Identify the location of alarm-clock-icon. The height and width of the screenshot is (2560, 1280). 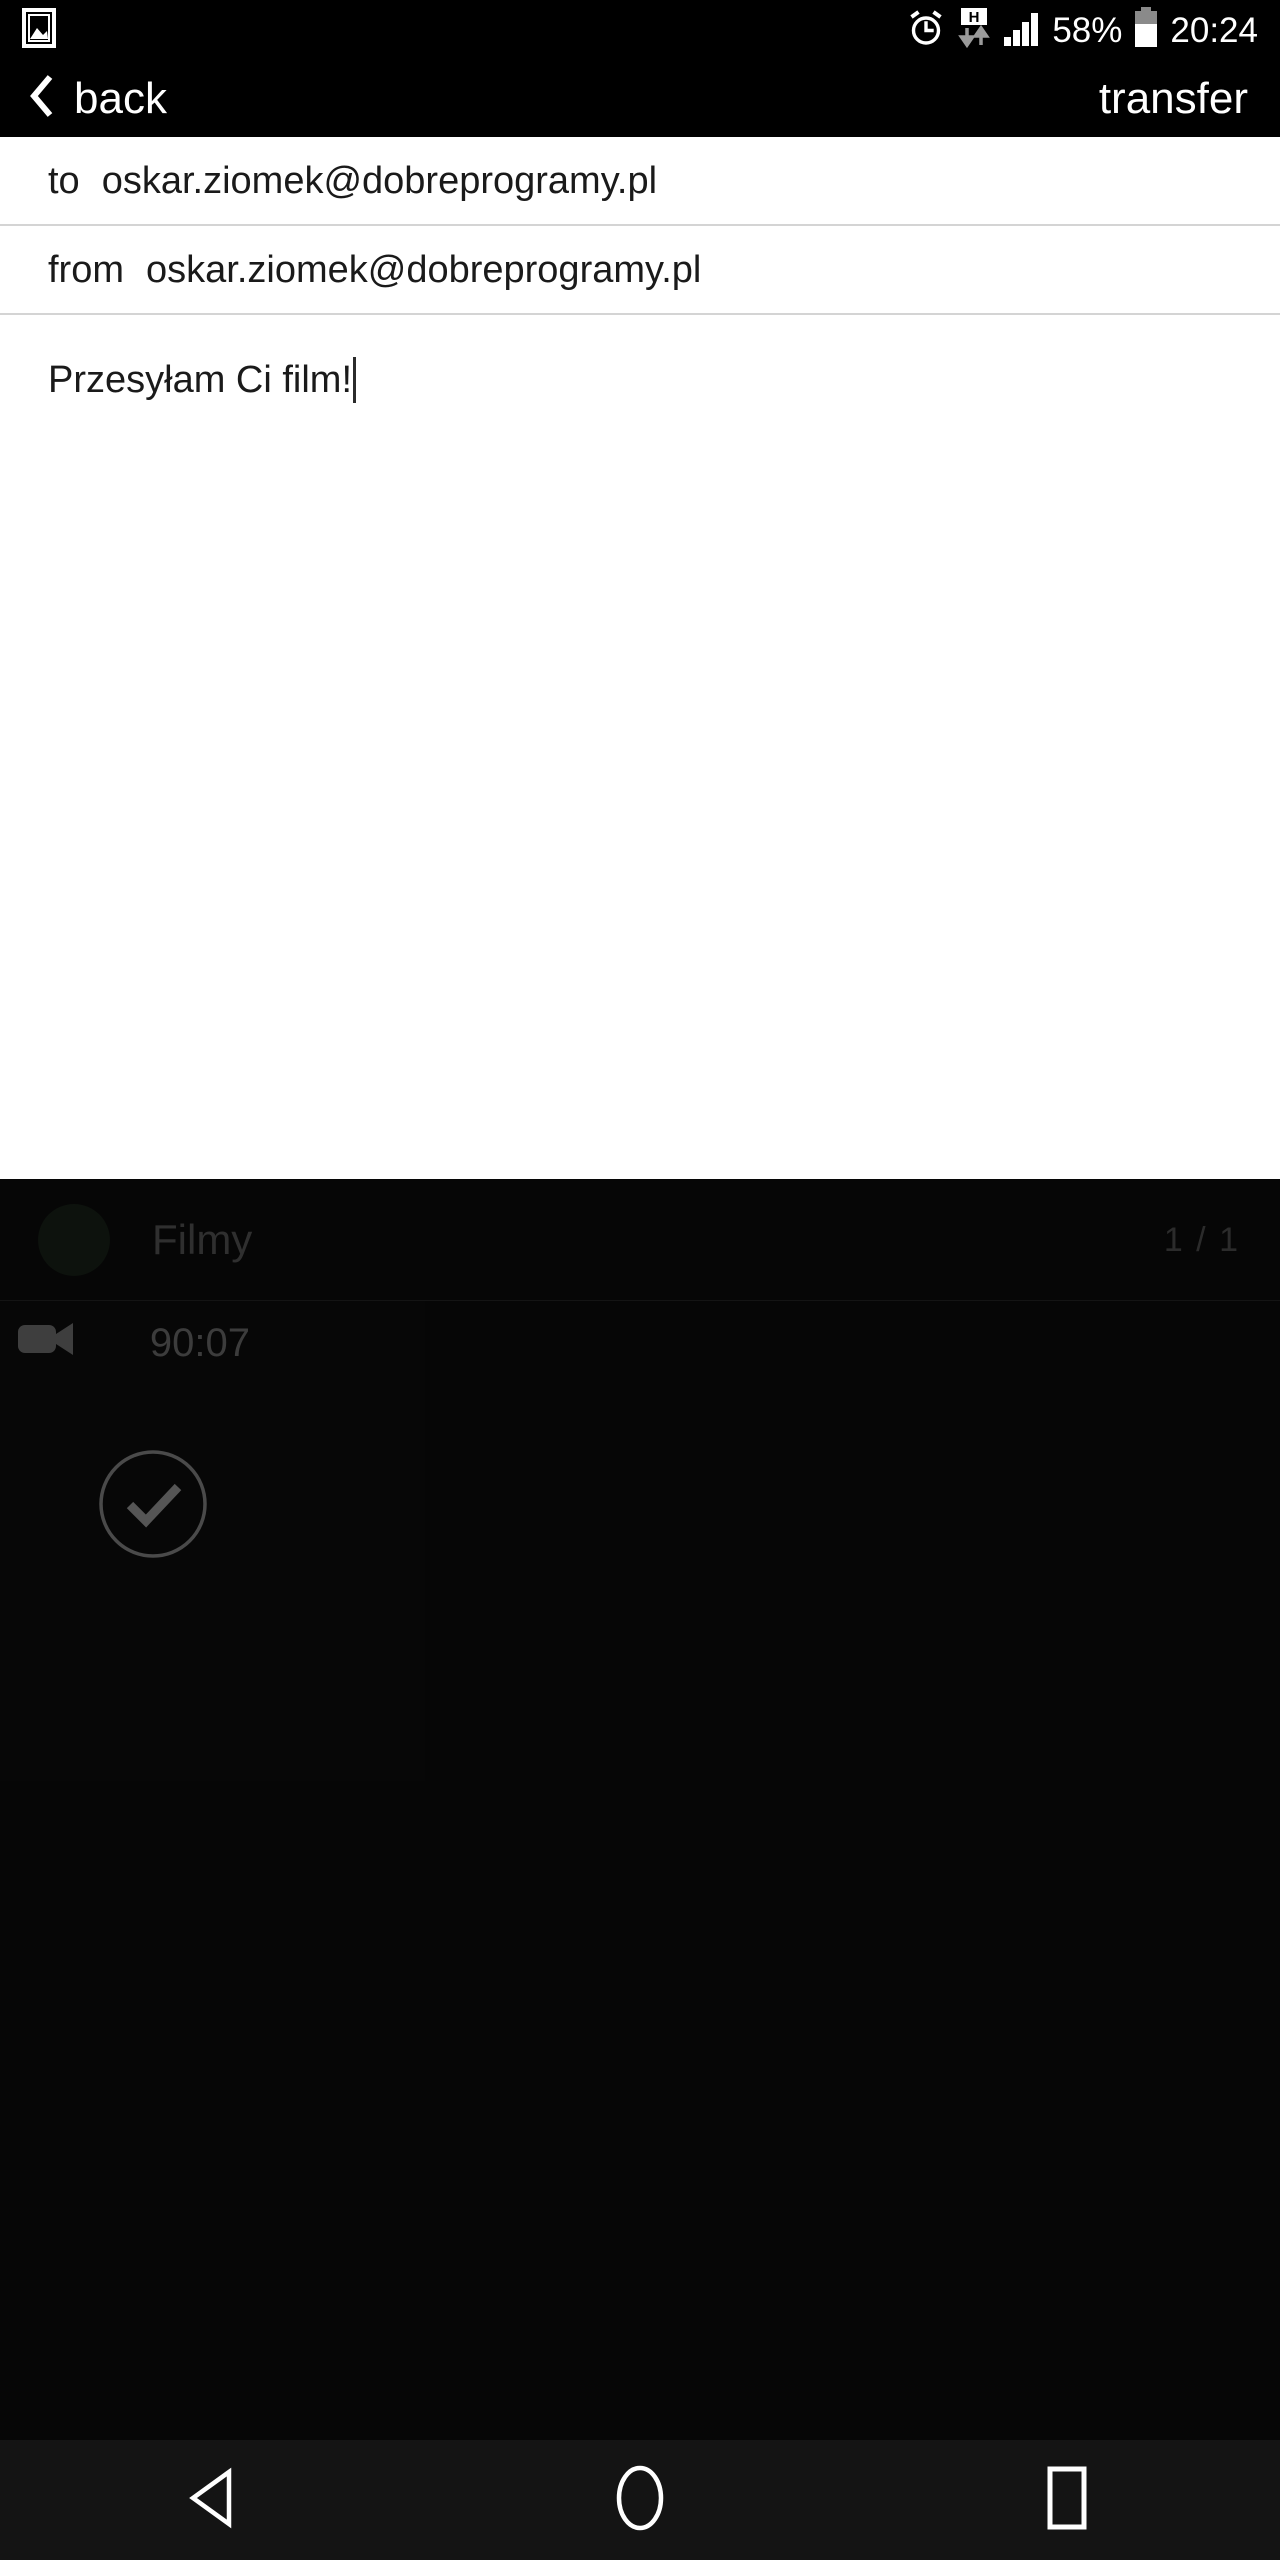
(926, 30).